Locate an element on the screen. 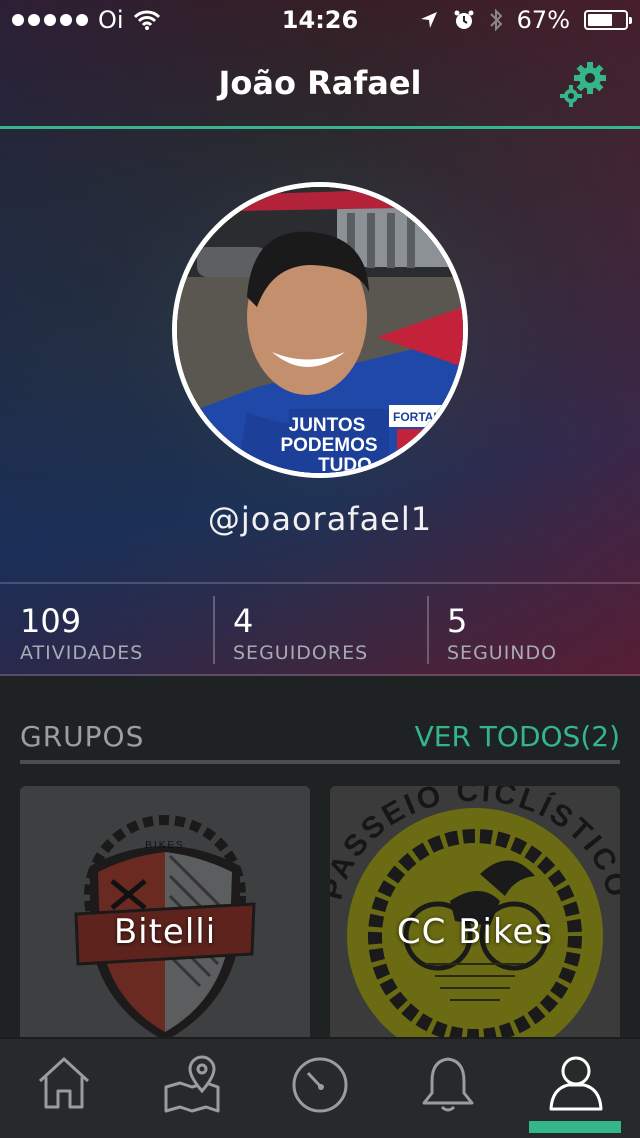 This screenshot has width=640, height=1138. avatar-photo: JUNTOS PODEMOS TUDO FORTALEZ is located at coordinates (320, 330).